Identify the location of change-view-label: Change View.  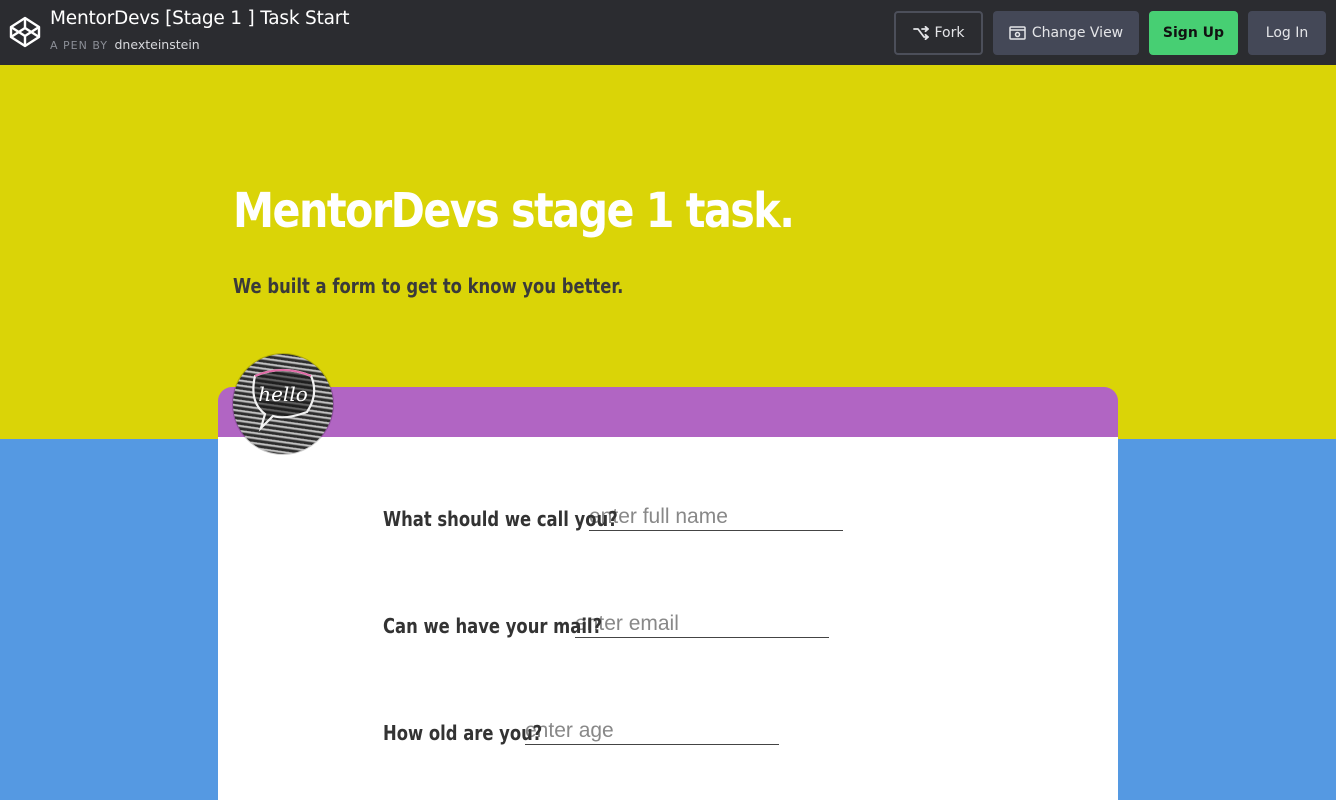
(1077, 33).